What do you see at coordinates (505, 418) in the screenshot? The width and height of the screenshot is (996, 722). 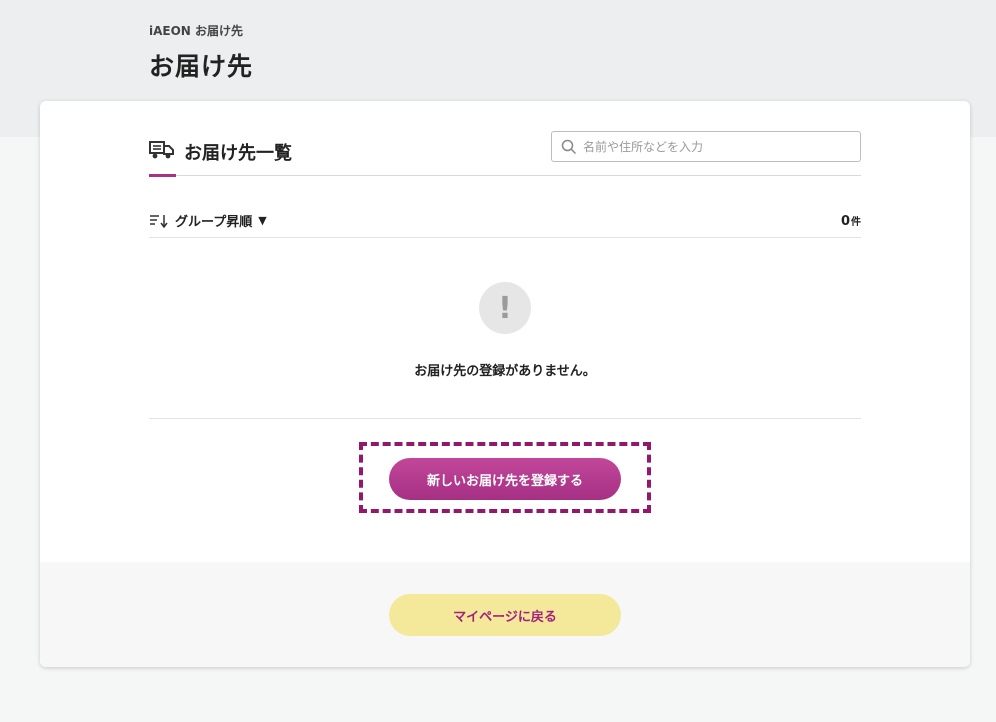 I see `list-divider-bottom` at bounding box center [505, 418].